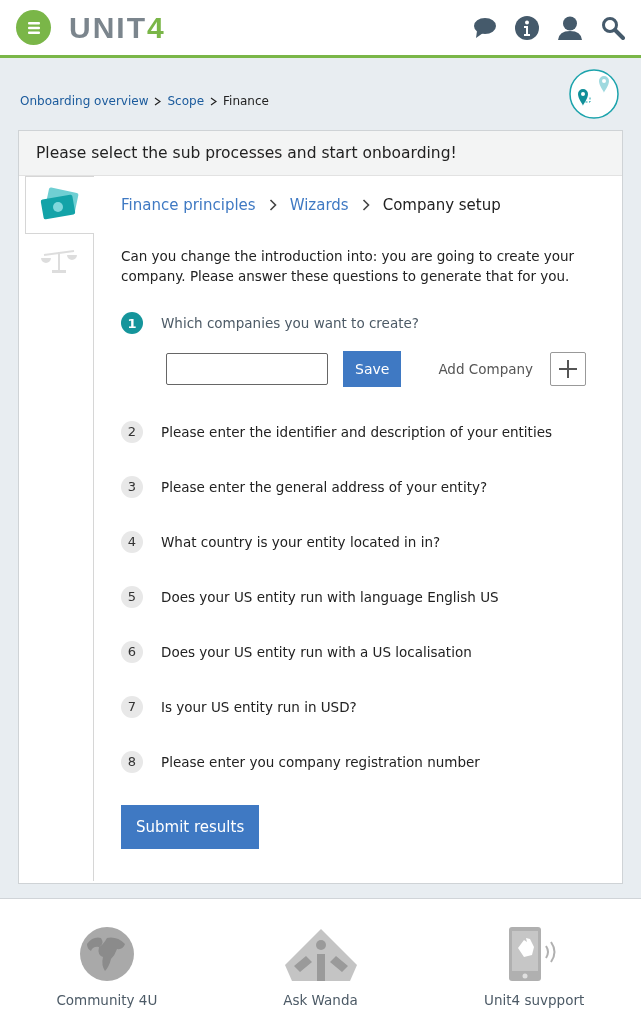 This screenshot has width=641, height=1024. Describe the element at coordinates (485, 27) in the screenshot. I see `chat-icon` at that location.